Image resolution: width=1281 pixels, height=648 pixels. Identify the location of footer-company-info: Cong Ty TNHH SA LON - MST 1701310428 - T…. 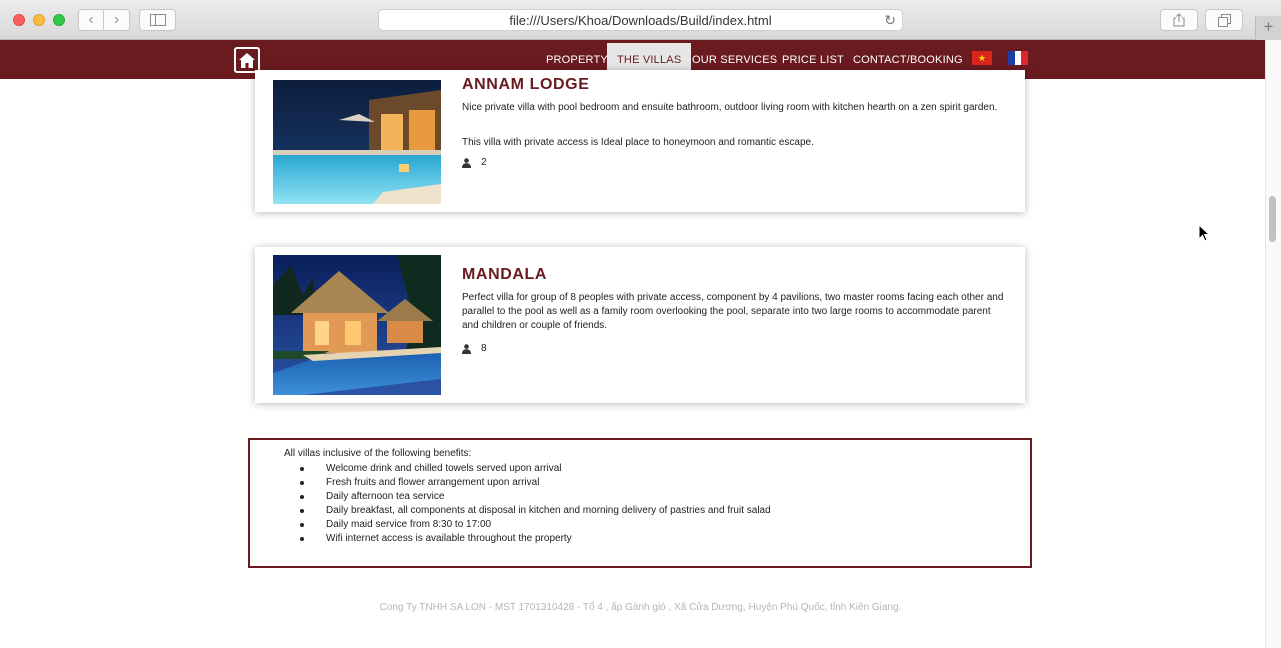
(640, 607).